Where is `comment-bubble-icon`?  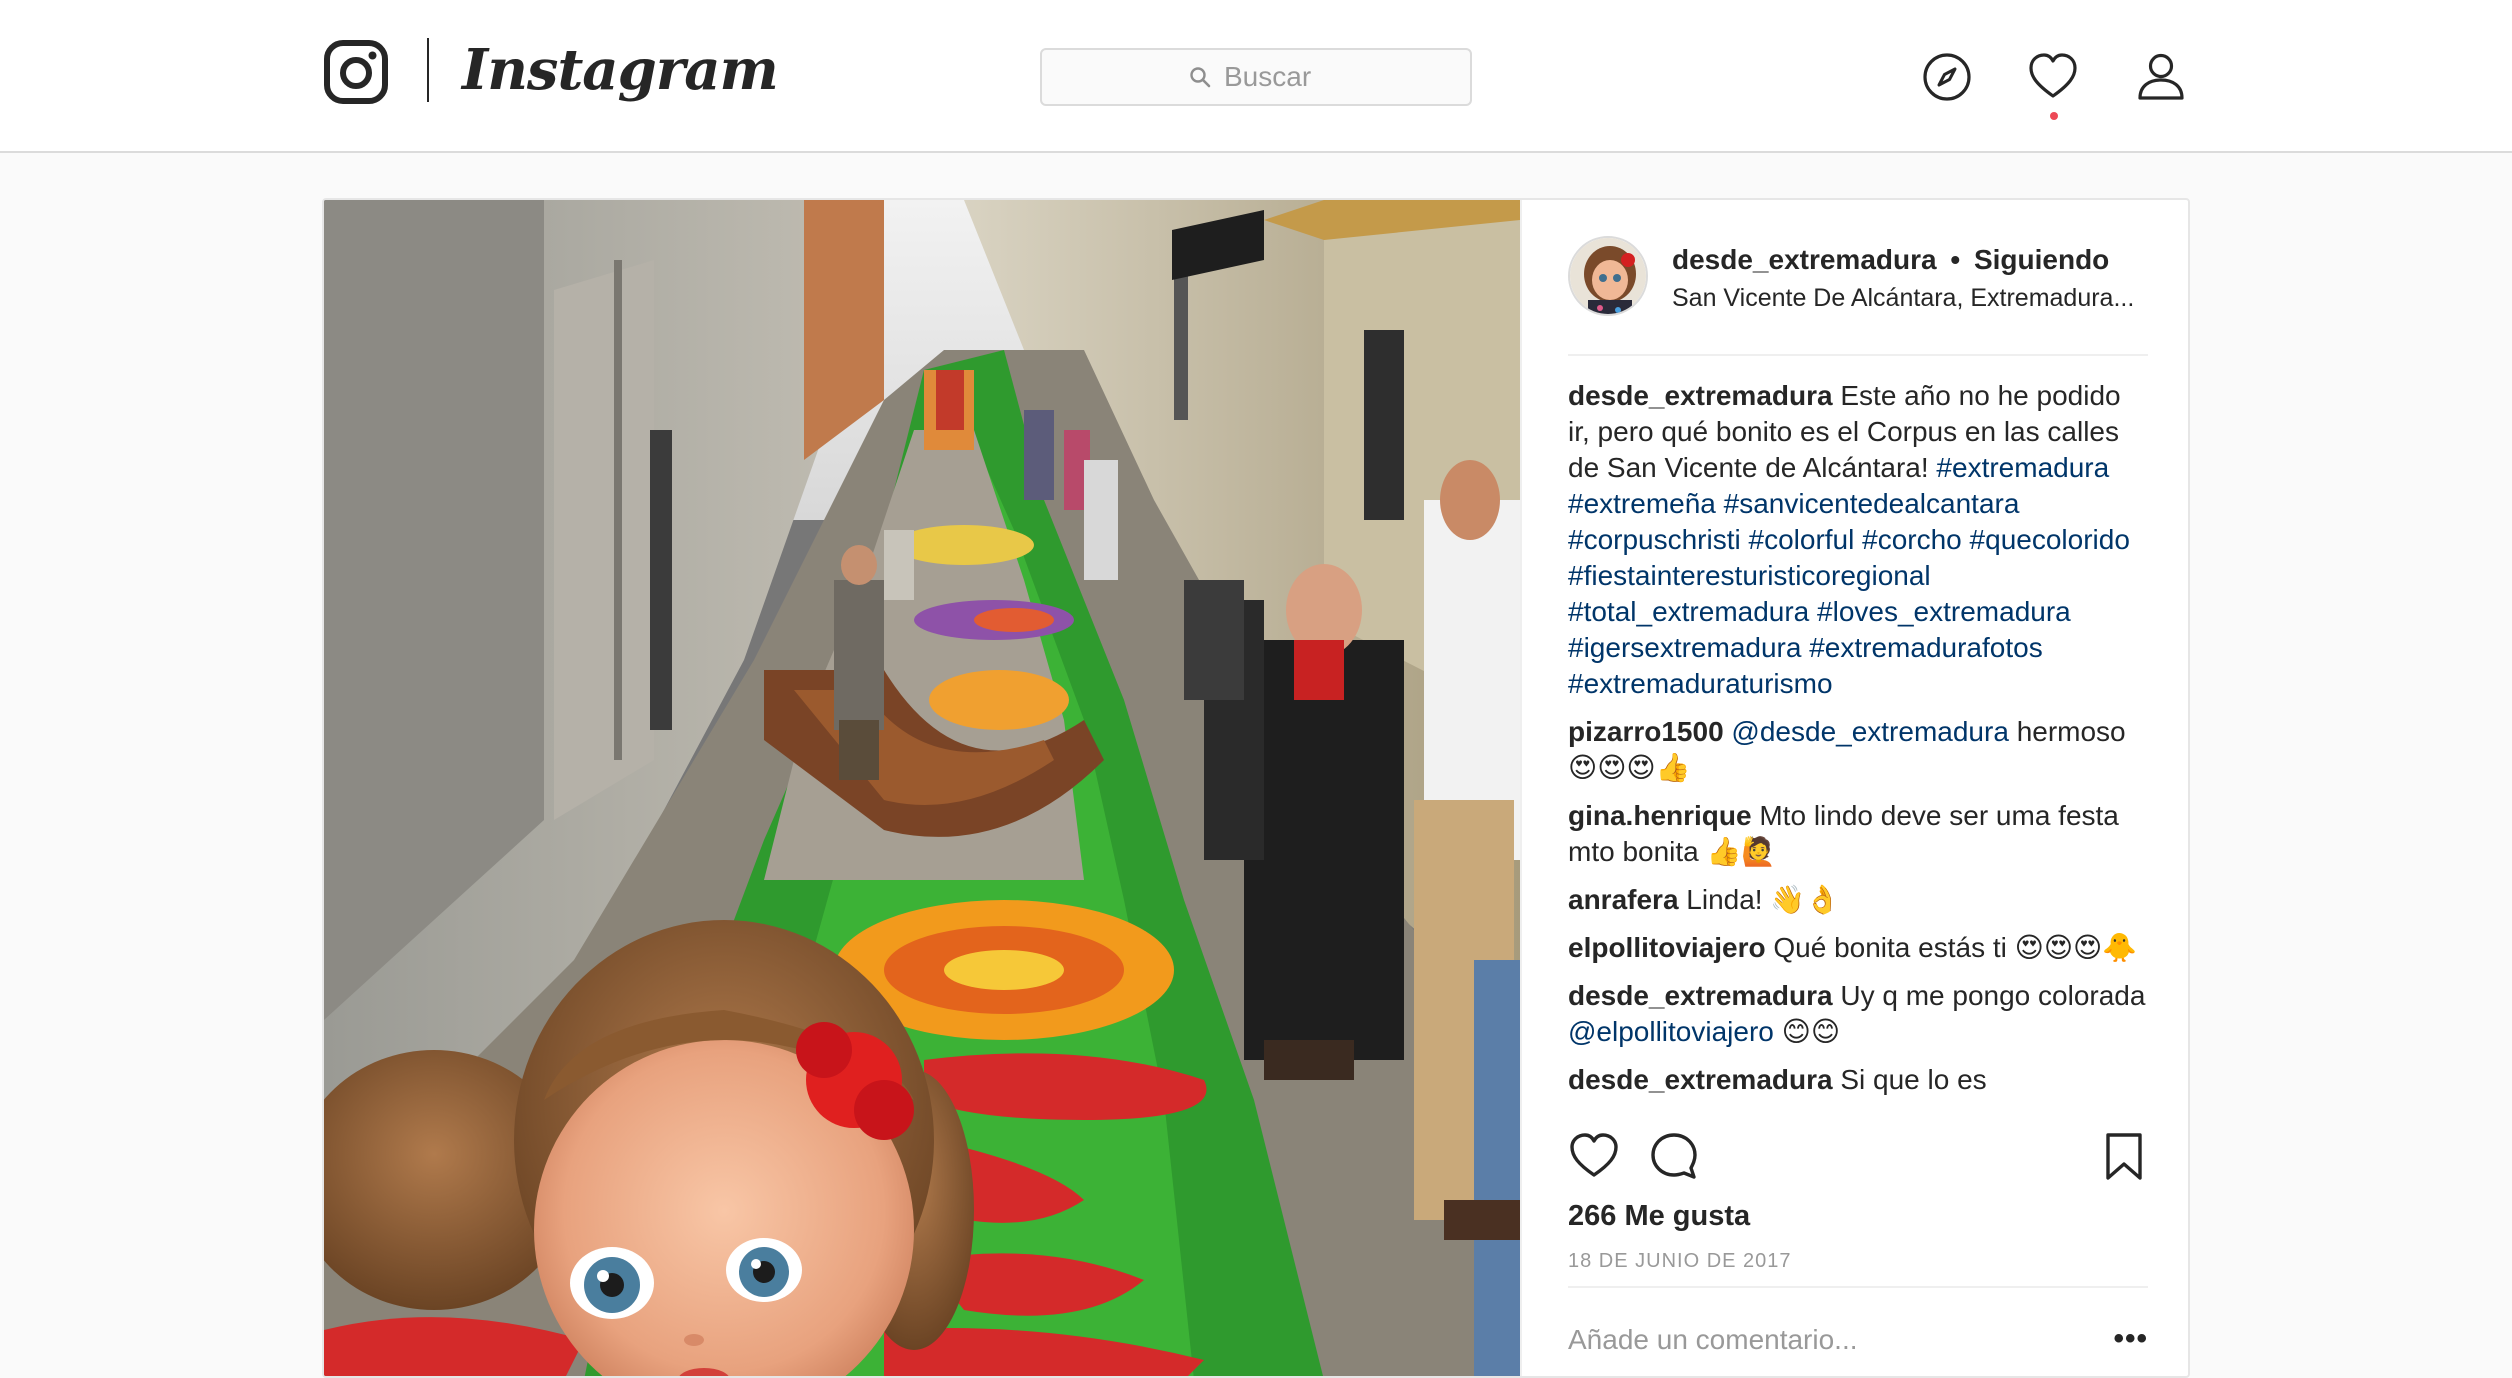
comment-bubble-icon is located at coordinates (1674, 1156).